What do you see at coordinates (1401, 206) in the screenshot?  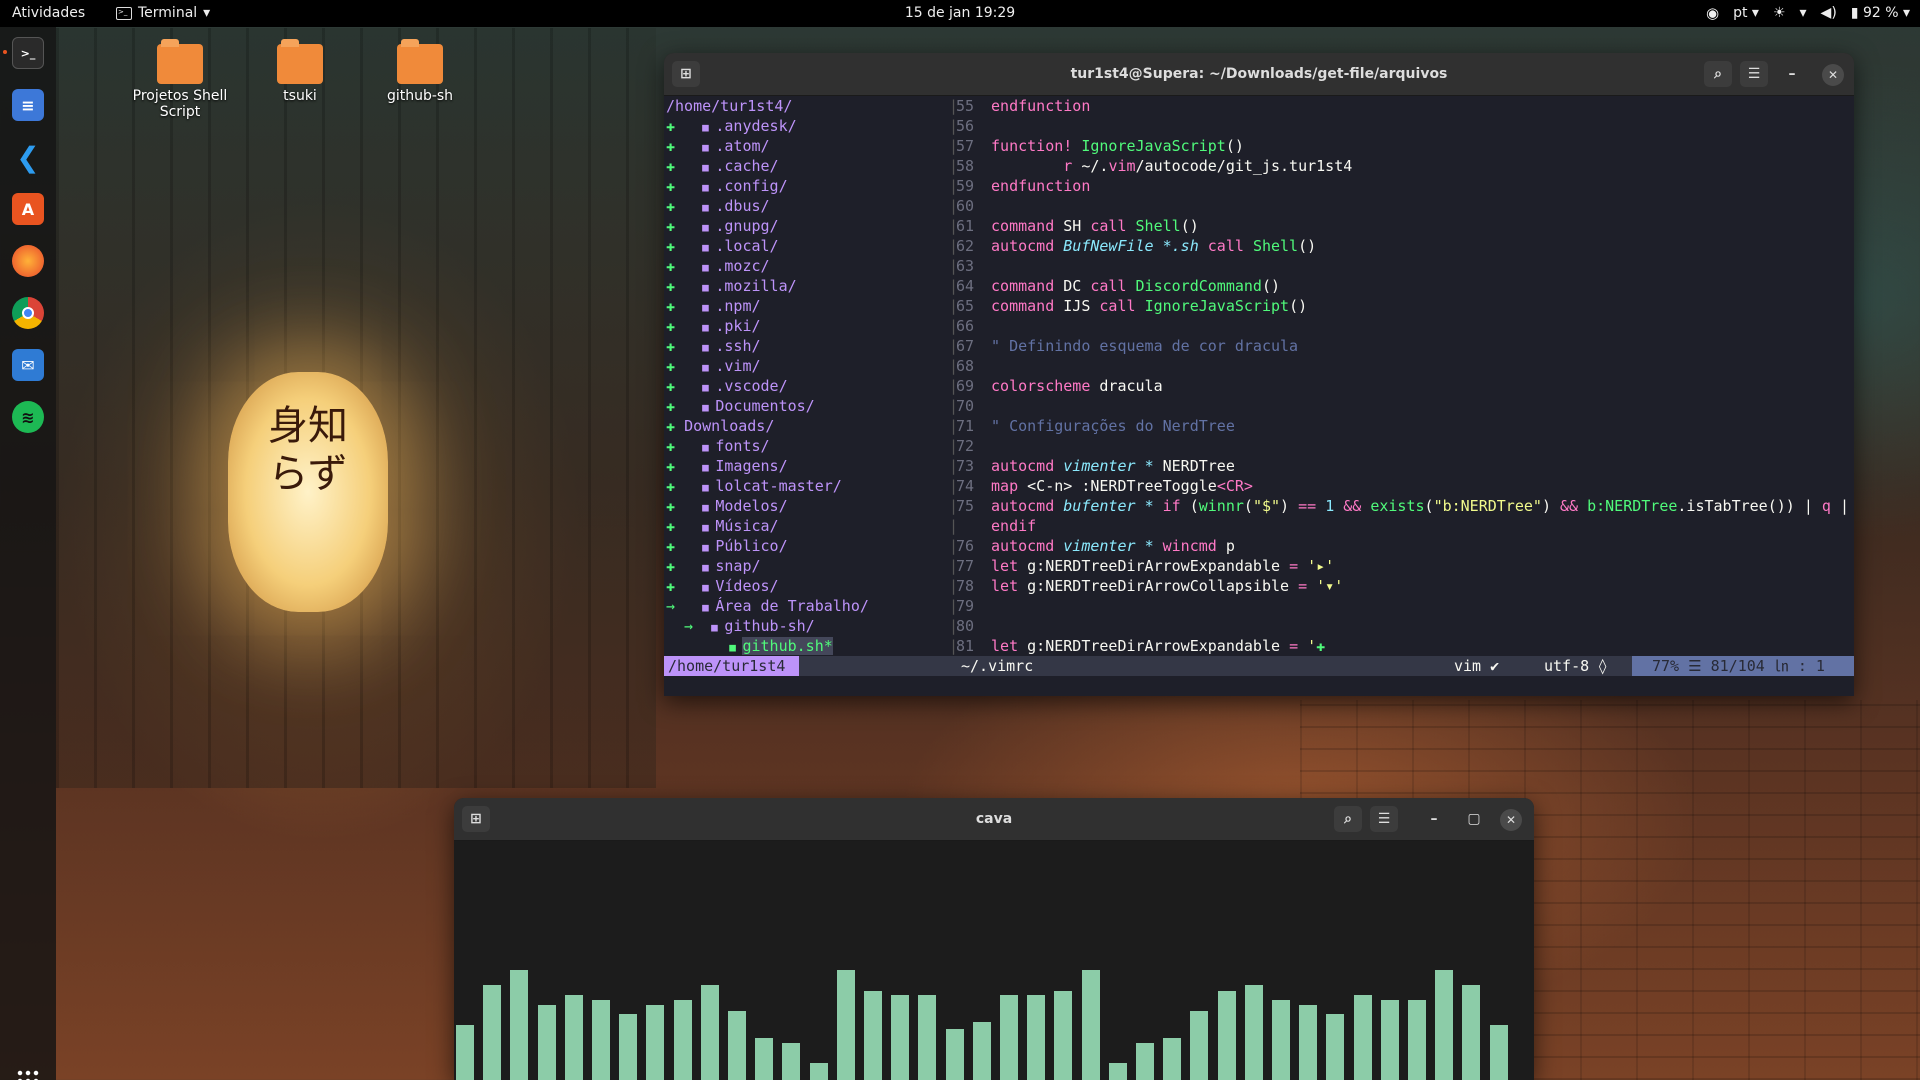 I see `code-line: 60` at bounding box center [1401, 206].